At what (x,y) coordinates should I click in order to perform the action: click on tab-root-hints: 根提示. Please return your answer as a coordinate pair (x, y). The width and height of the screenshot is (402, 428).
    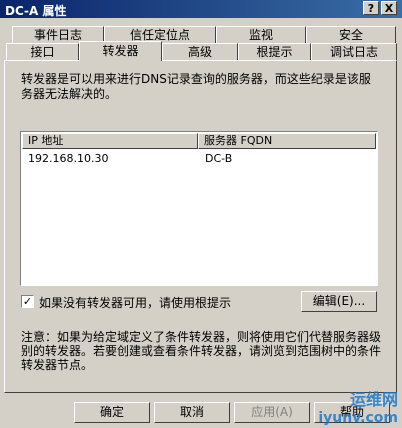
    Looking at the image, I should click on (274, 51).